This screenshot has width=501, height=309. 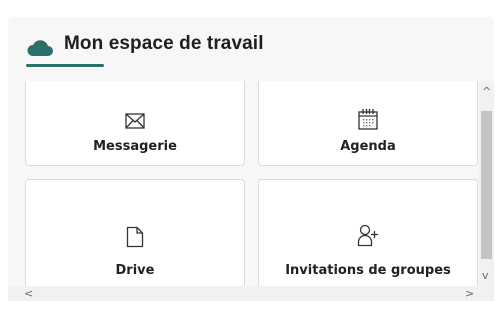 What do you see at coordinates (469, 293) in the screenshot?
I see `scroll-right-arrow: >` at bounding box center [469, 293].